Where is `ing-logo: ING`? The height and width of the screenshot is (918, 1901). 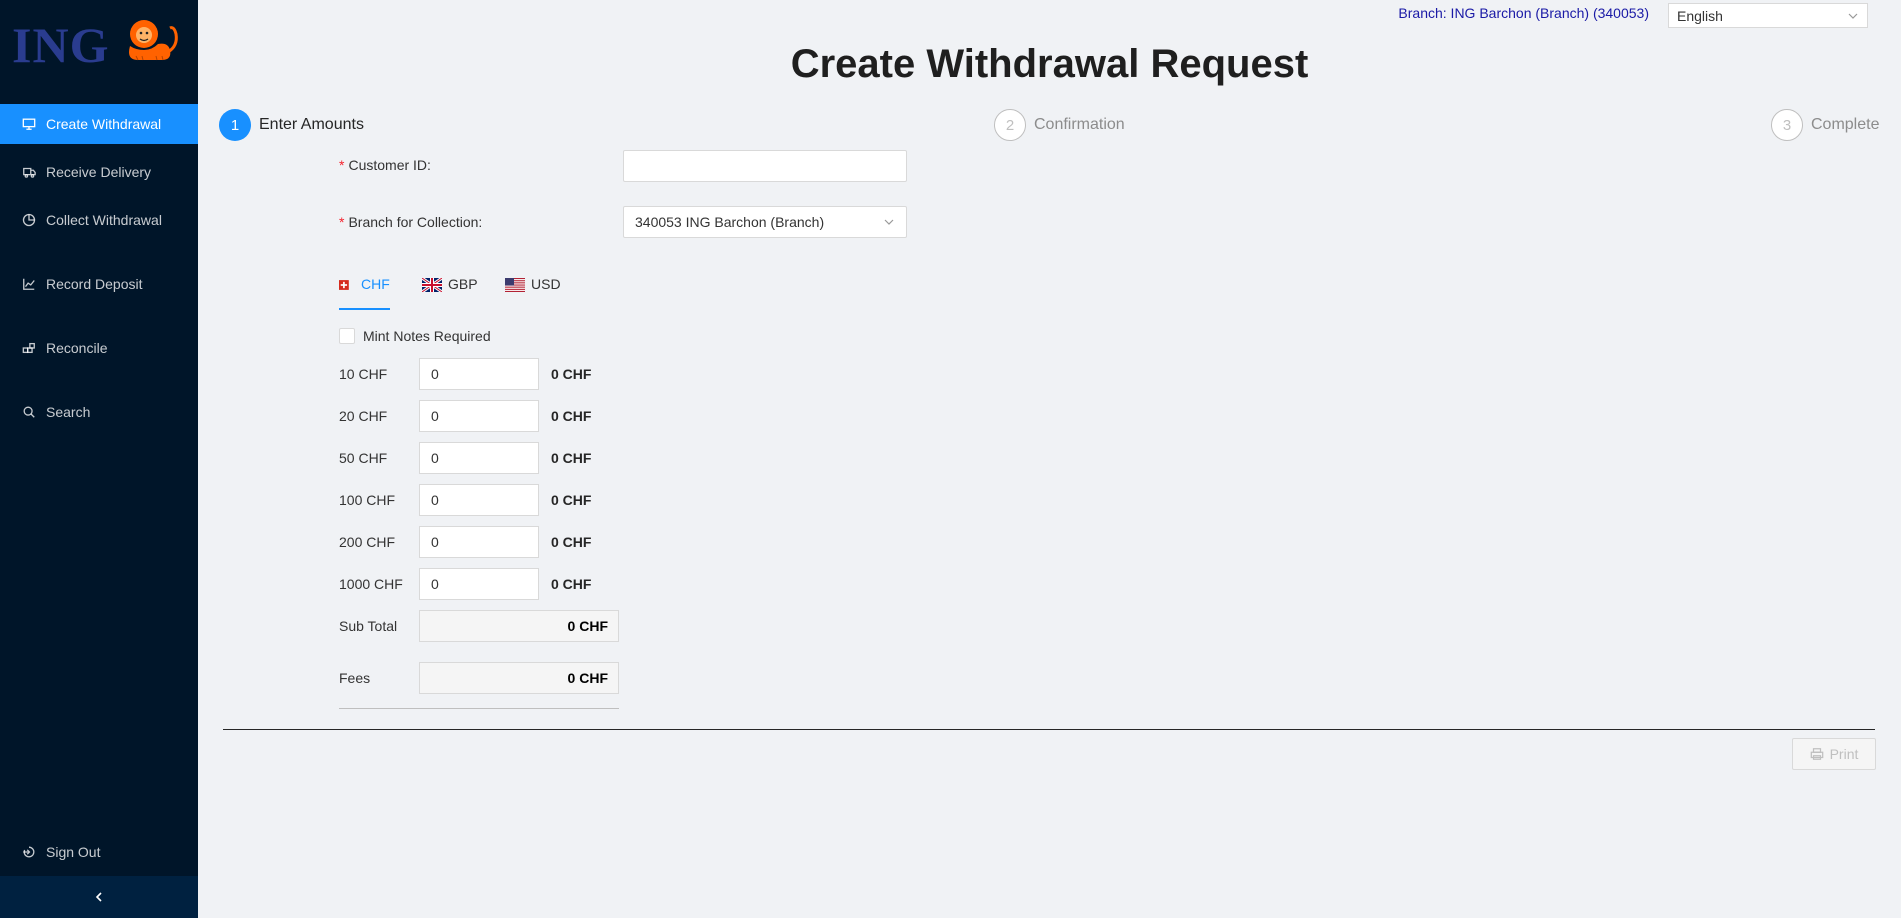 ing-logo: ING is located at coordinates (100, 42).